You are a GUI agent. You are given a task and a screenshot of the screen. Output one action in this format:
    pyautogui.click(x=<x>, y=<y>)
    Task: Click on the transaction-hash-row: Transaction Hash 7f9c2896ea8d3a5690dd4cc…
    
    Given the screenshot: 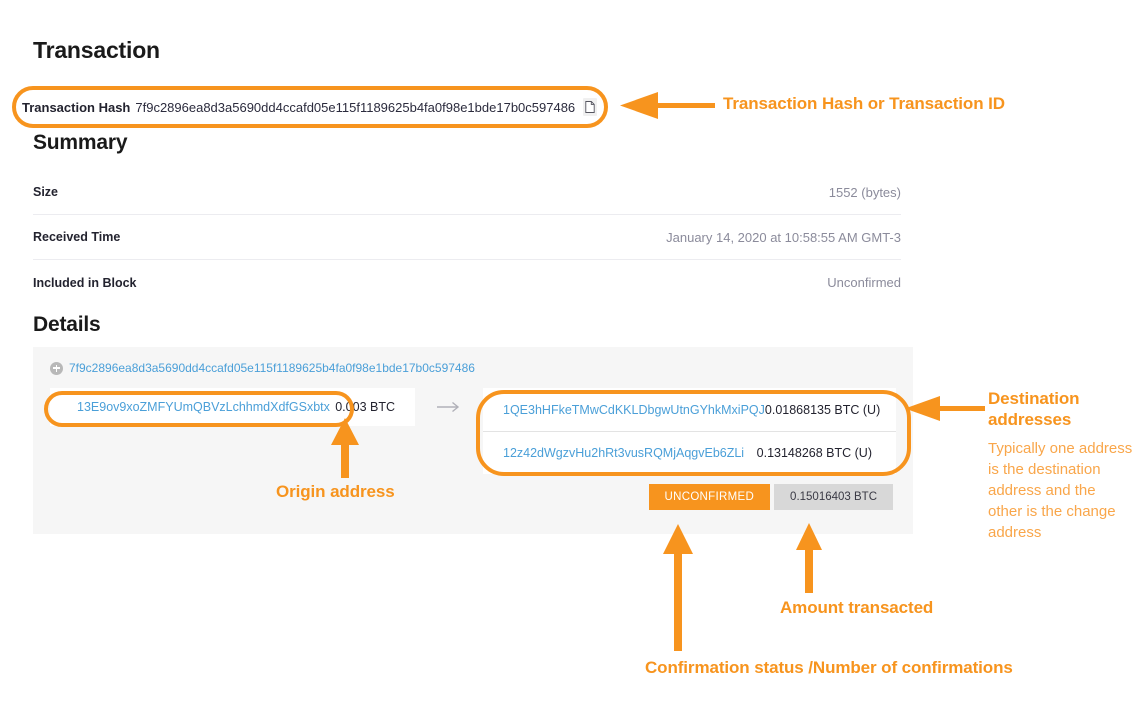 What is the action you would take?
    pyautogui.click(x=309, y=107)
    